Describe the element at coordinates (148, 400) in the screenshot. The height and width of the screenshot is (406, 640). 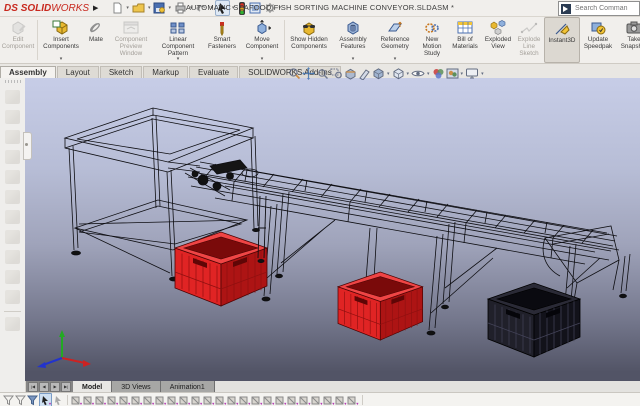
I see `filter-origins-icon: ▾` at that location.